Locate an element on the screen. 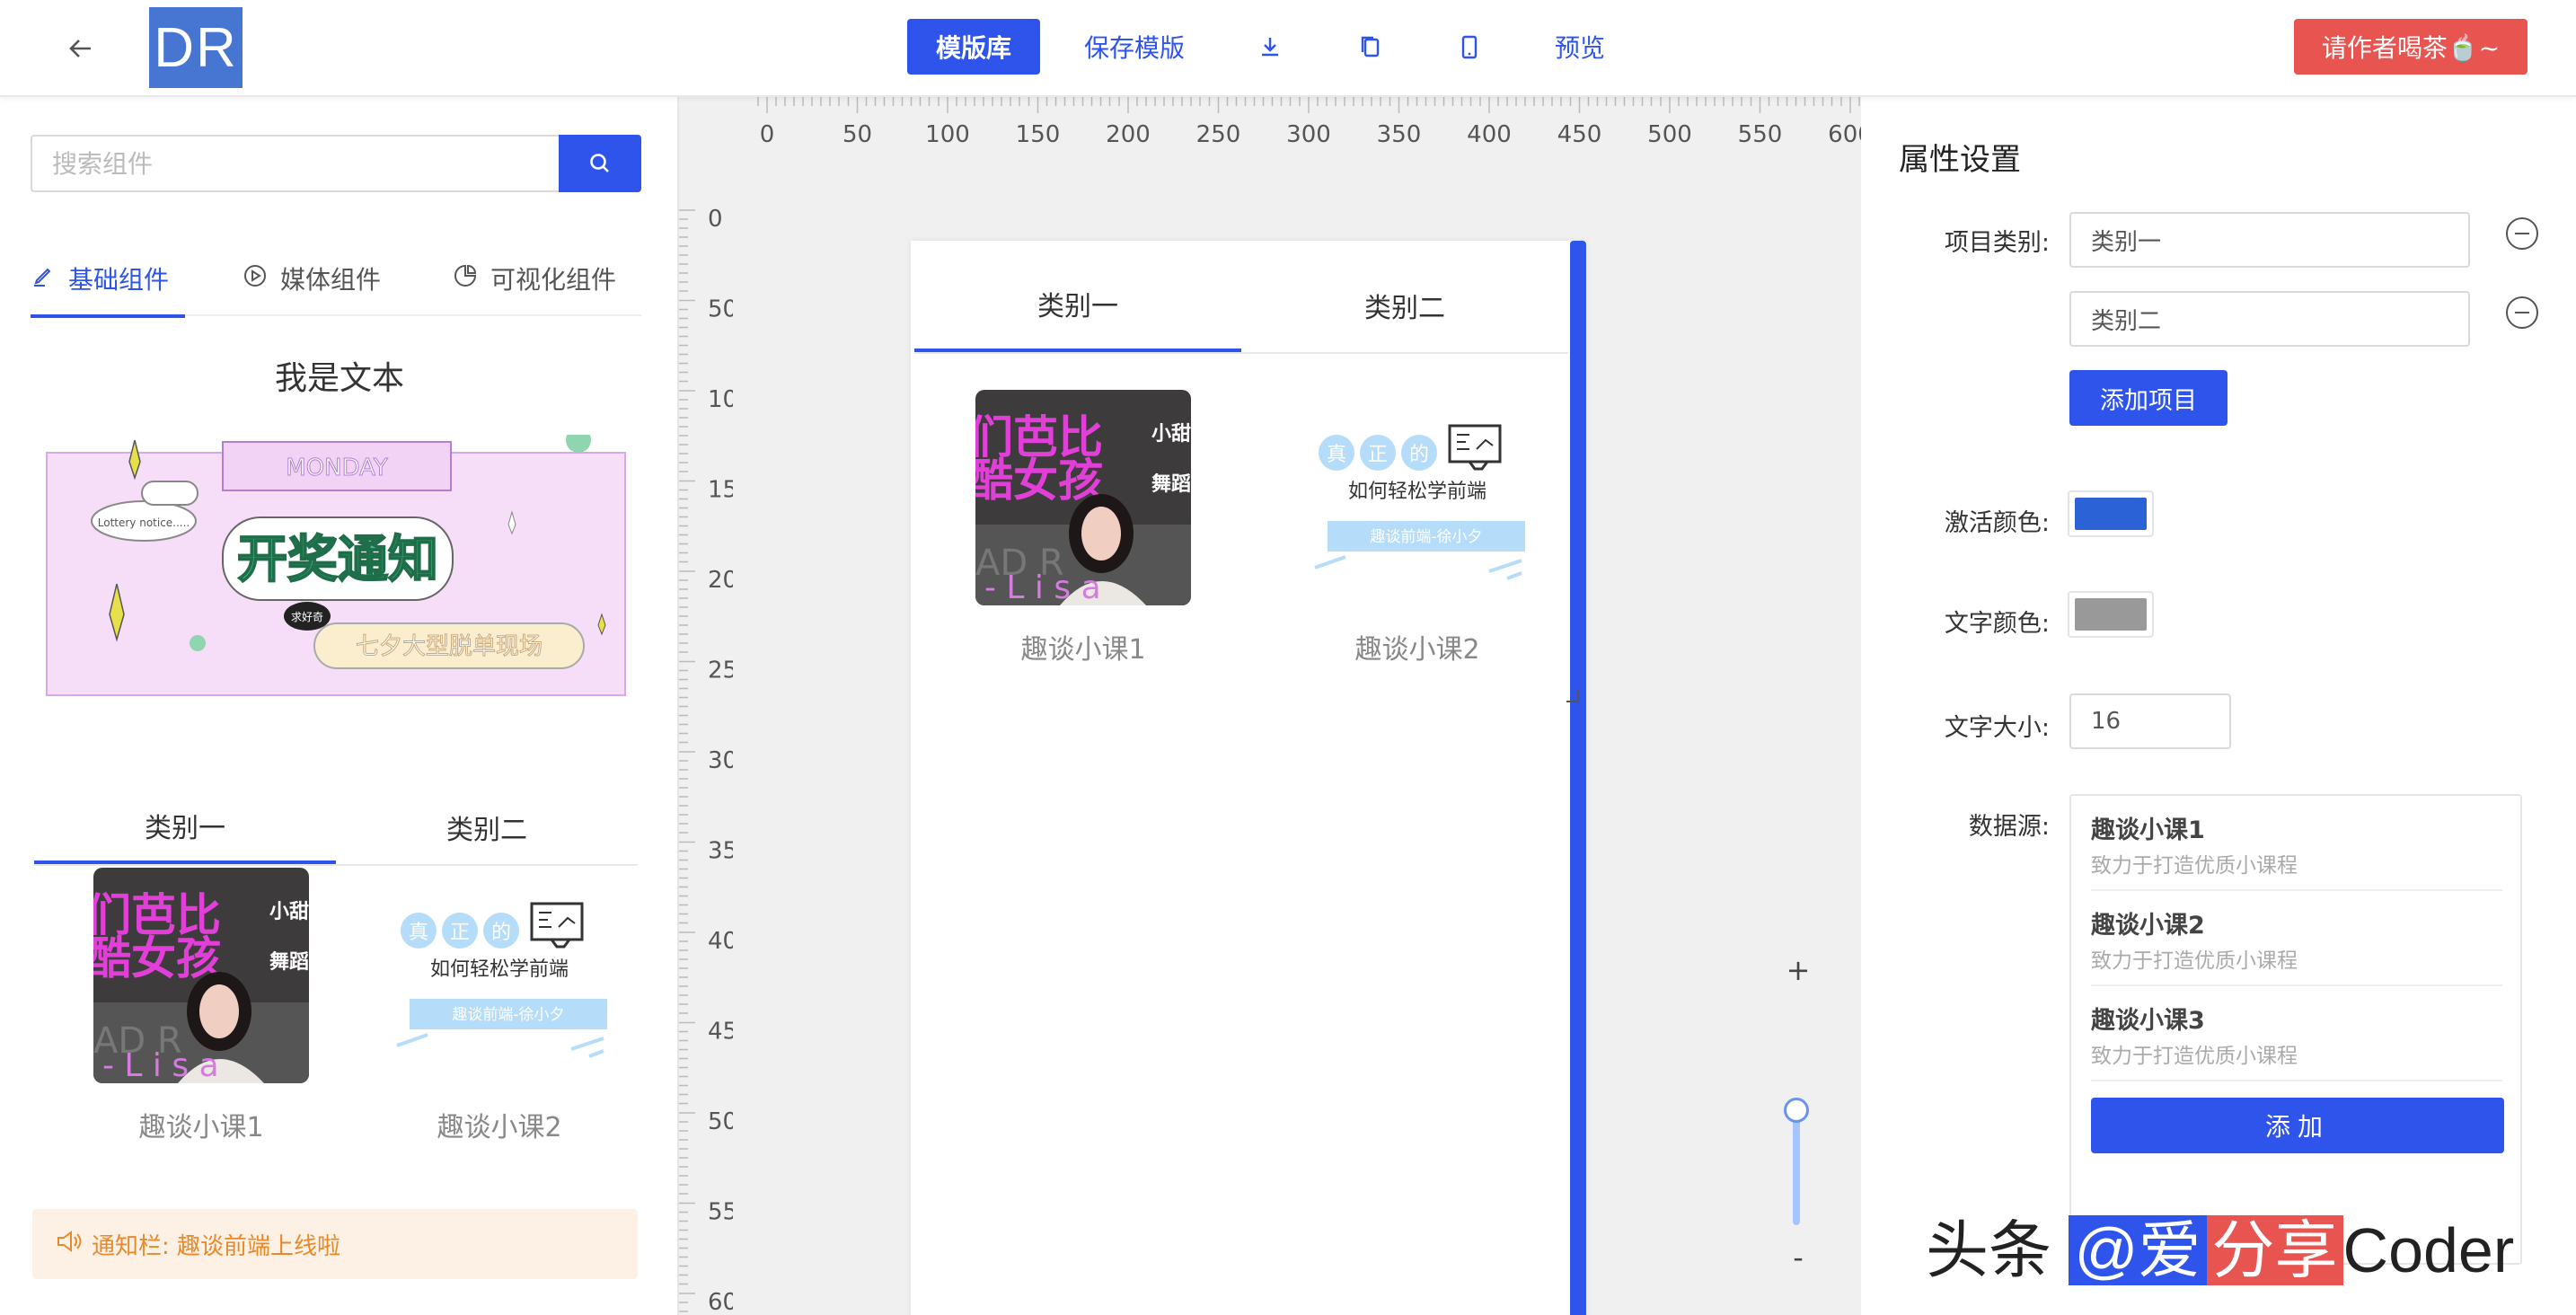 Image resolution: width=2576 pixels, height=1315 pixels. mobile-icon is located at coordinates (1469, 47).